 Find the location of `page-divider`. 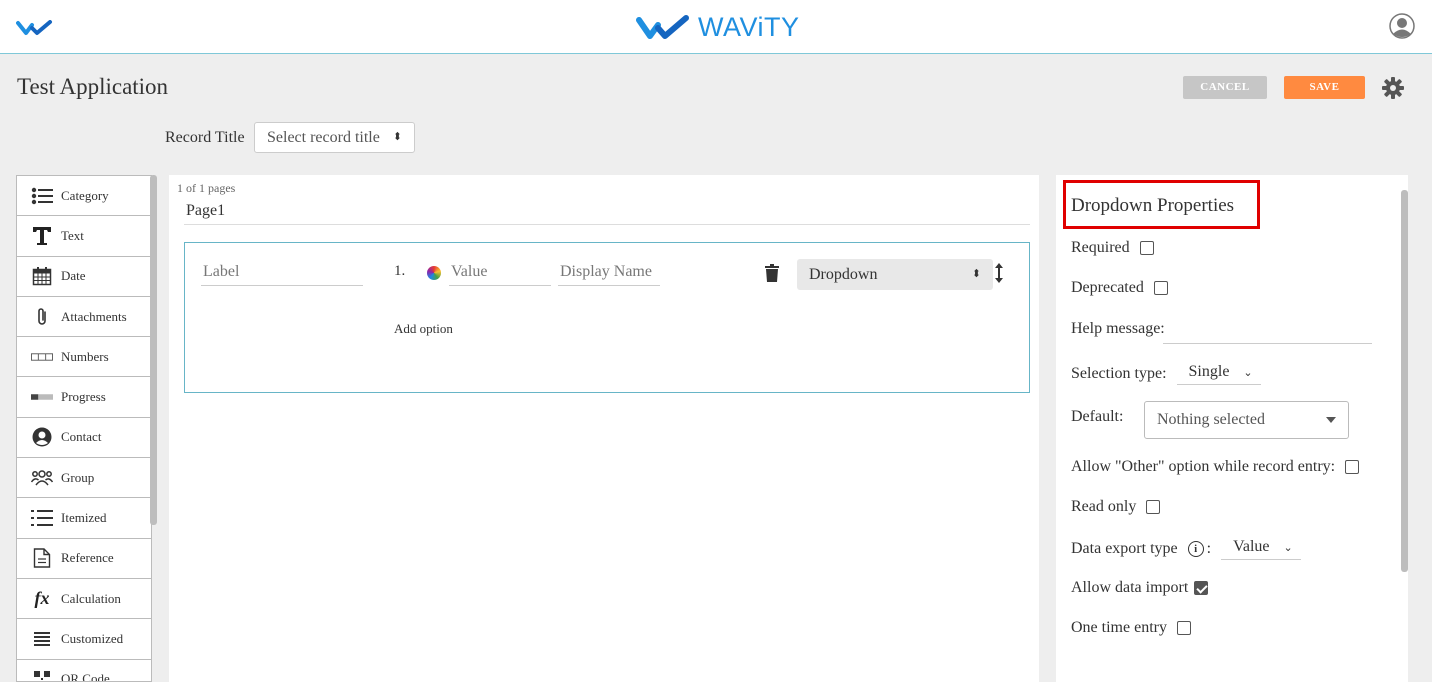

page-divider is located at coordinates (607, 224).